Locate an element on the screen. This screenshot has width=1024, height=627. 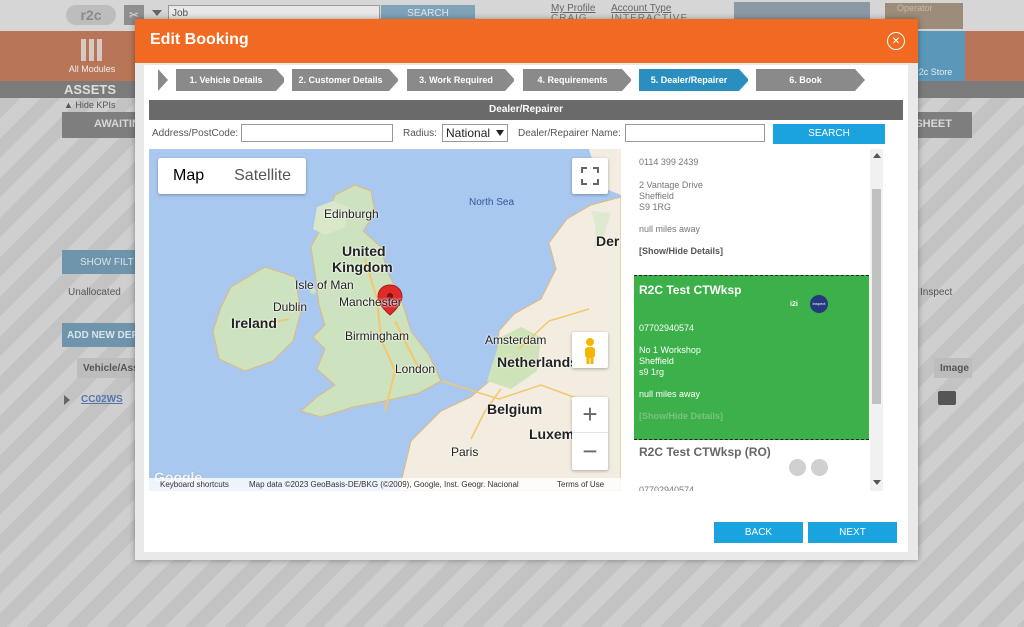
radius-select: National is located at coordinates (475, 133).